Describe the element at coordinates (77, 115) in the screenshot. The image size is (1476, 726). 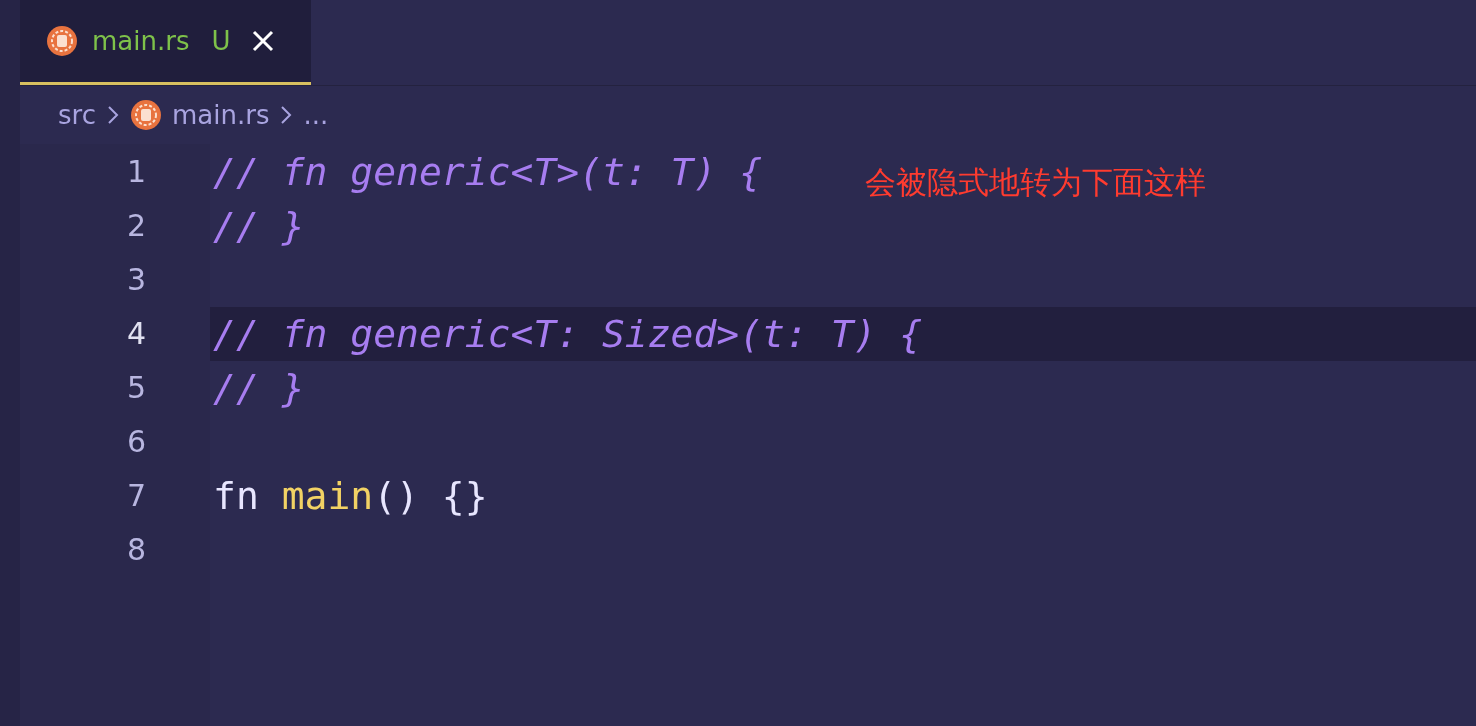
I see `breadcrumb-item: src` at that location.